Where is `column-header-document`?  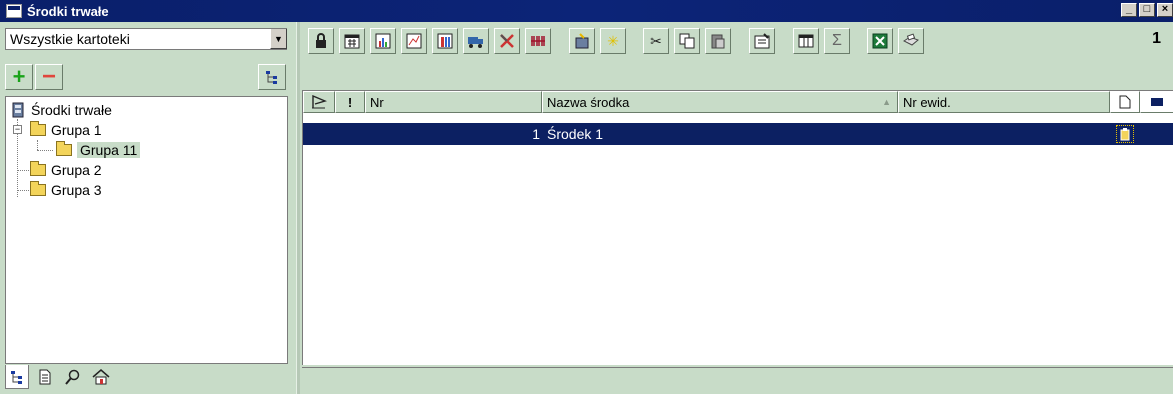
column-header-document is located at coordinates (1125, 102).